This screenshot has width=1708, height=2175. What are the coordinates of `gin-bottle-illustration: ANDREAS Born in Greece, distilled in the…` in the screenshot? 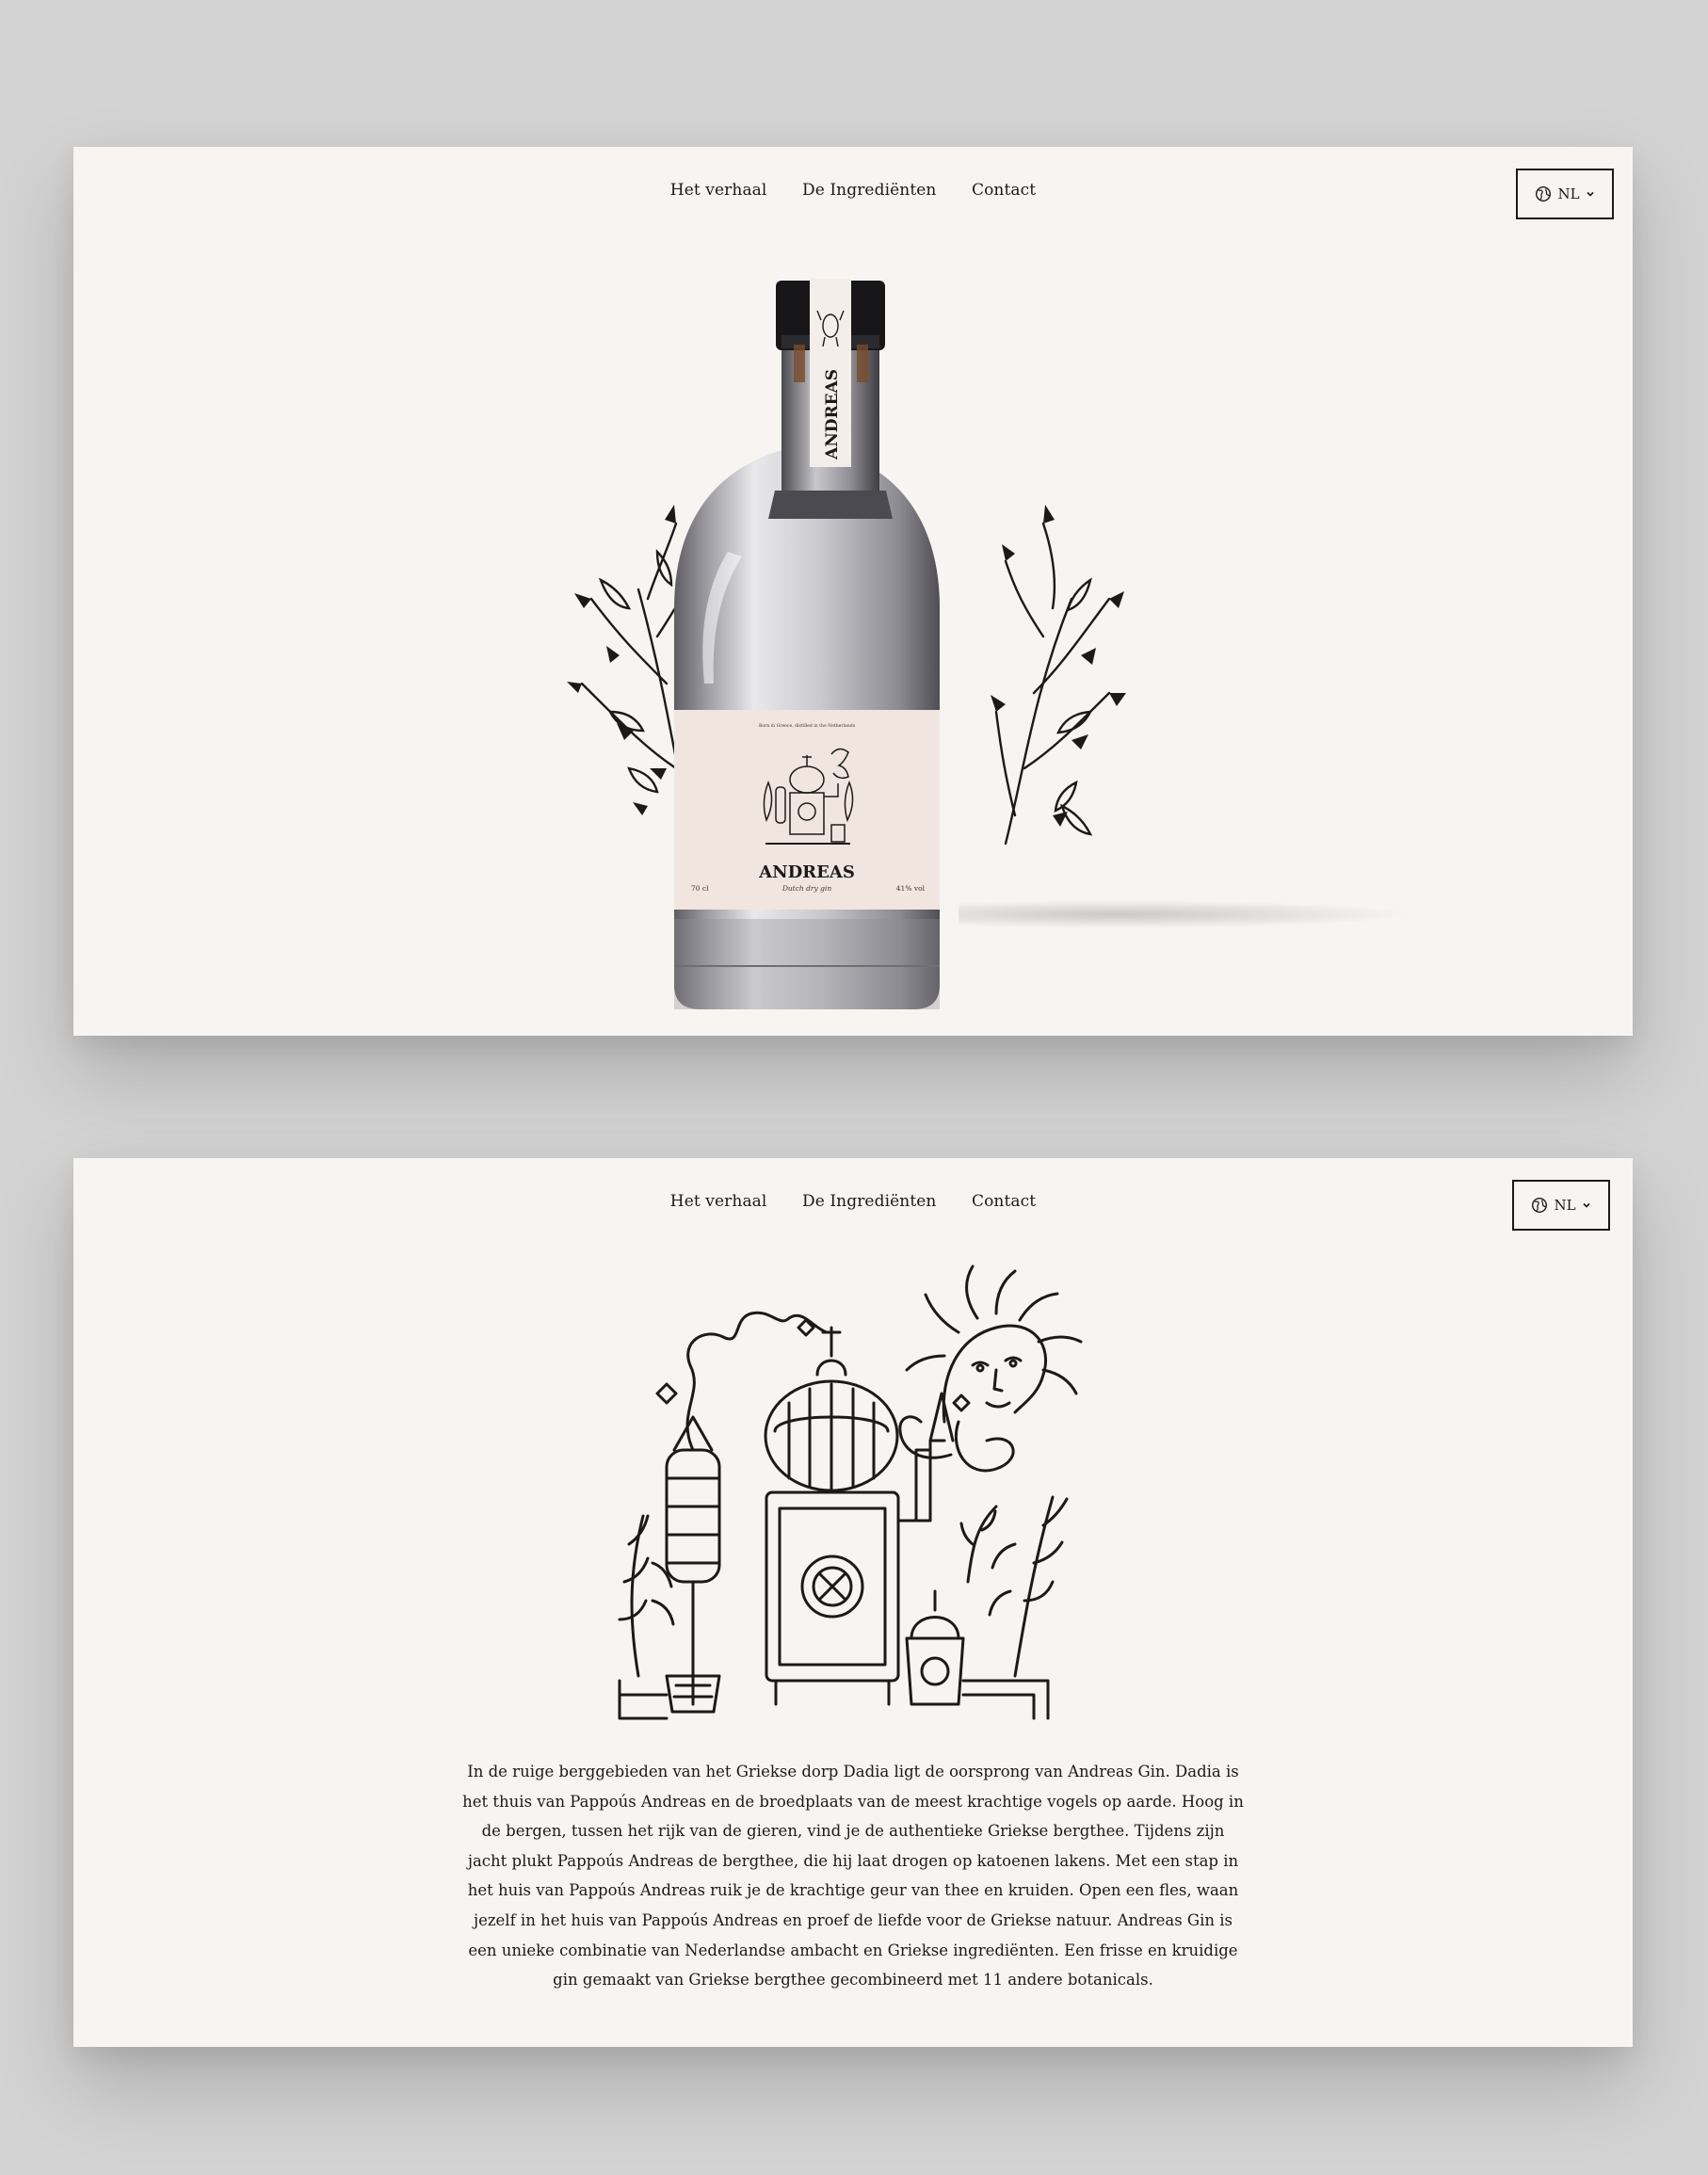 It's located at (846, 644).